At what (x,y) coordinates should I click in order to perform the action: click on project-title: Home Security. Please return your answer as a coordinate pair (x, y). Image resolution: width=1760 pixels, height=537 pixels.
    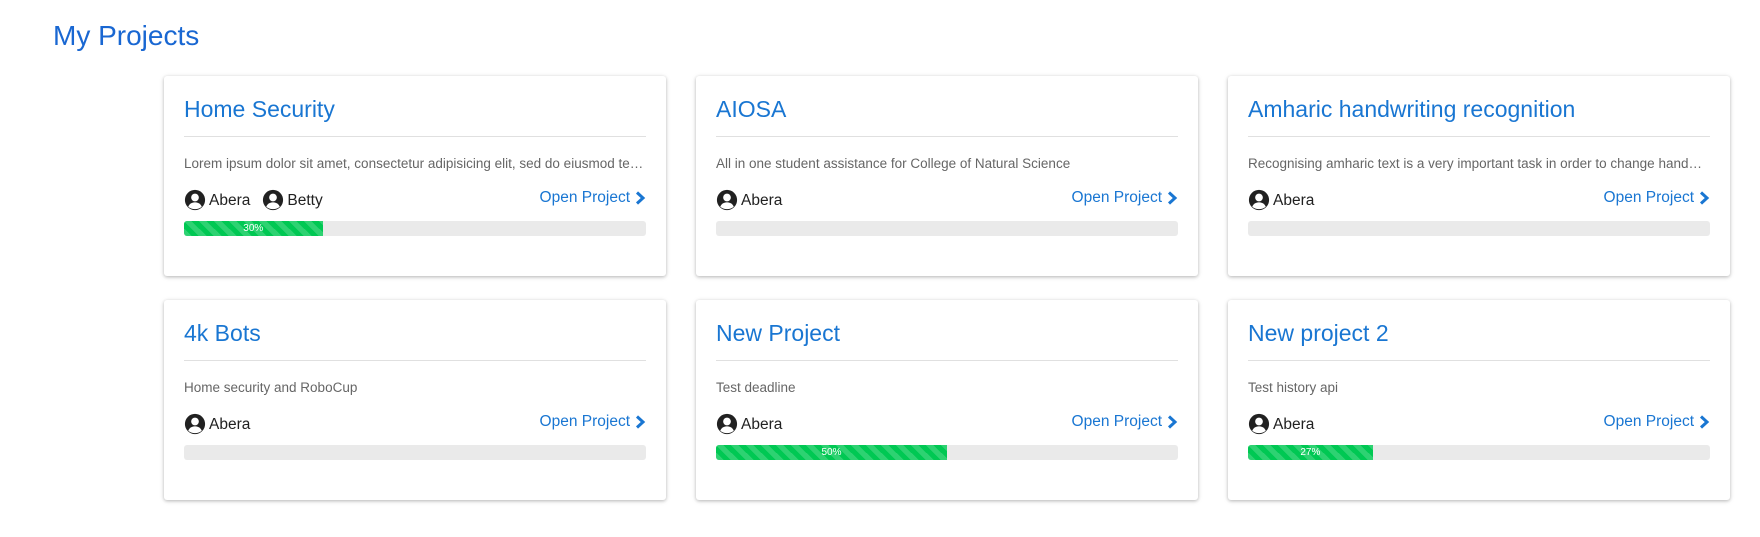
    Looking at the image, I should click on (415, 106).